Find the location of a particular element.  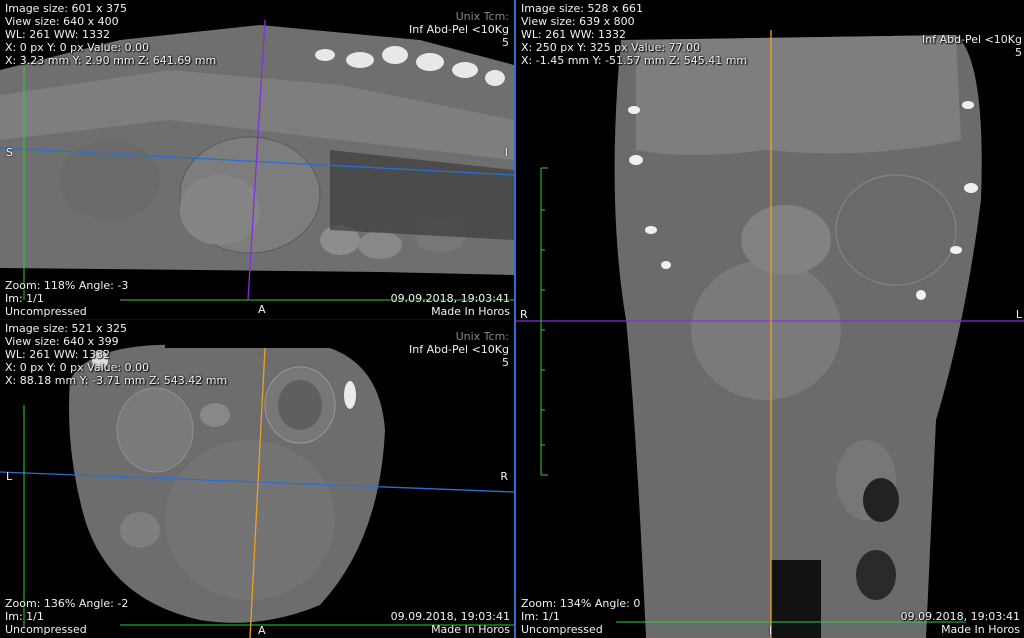

orientation-left-label: R is located at coordinates (524, 314).